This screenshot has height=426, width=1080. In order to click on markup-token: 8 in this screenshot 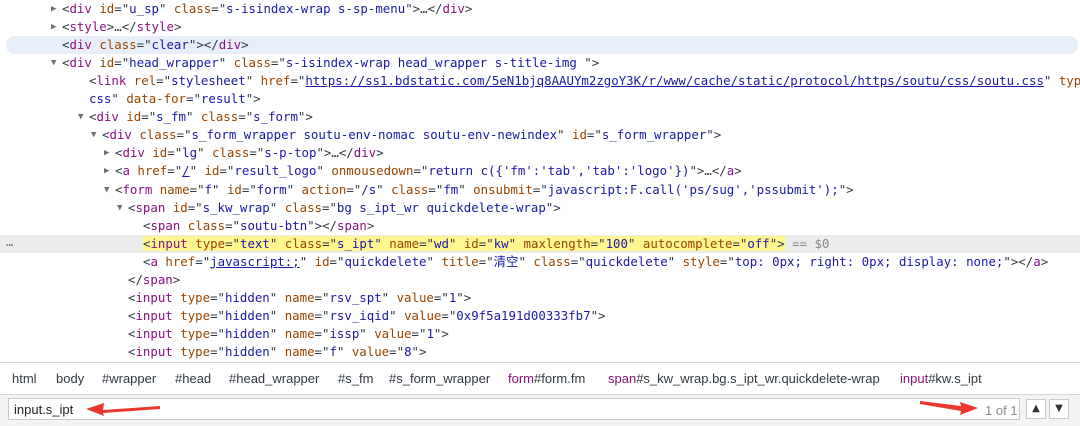, I will do `click(408, 351)`.